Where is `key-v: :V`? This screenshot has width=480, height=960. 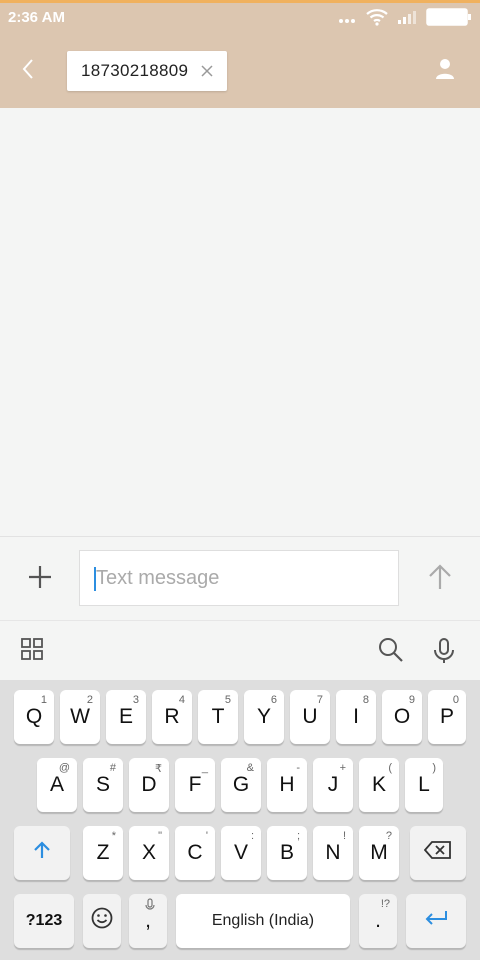 key-v: :V is located at coordinates (241, 853).